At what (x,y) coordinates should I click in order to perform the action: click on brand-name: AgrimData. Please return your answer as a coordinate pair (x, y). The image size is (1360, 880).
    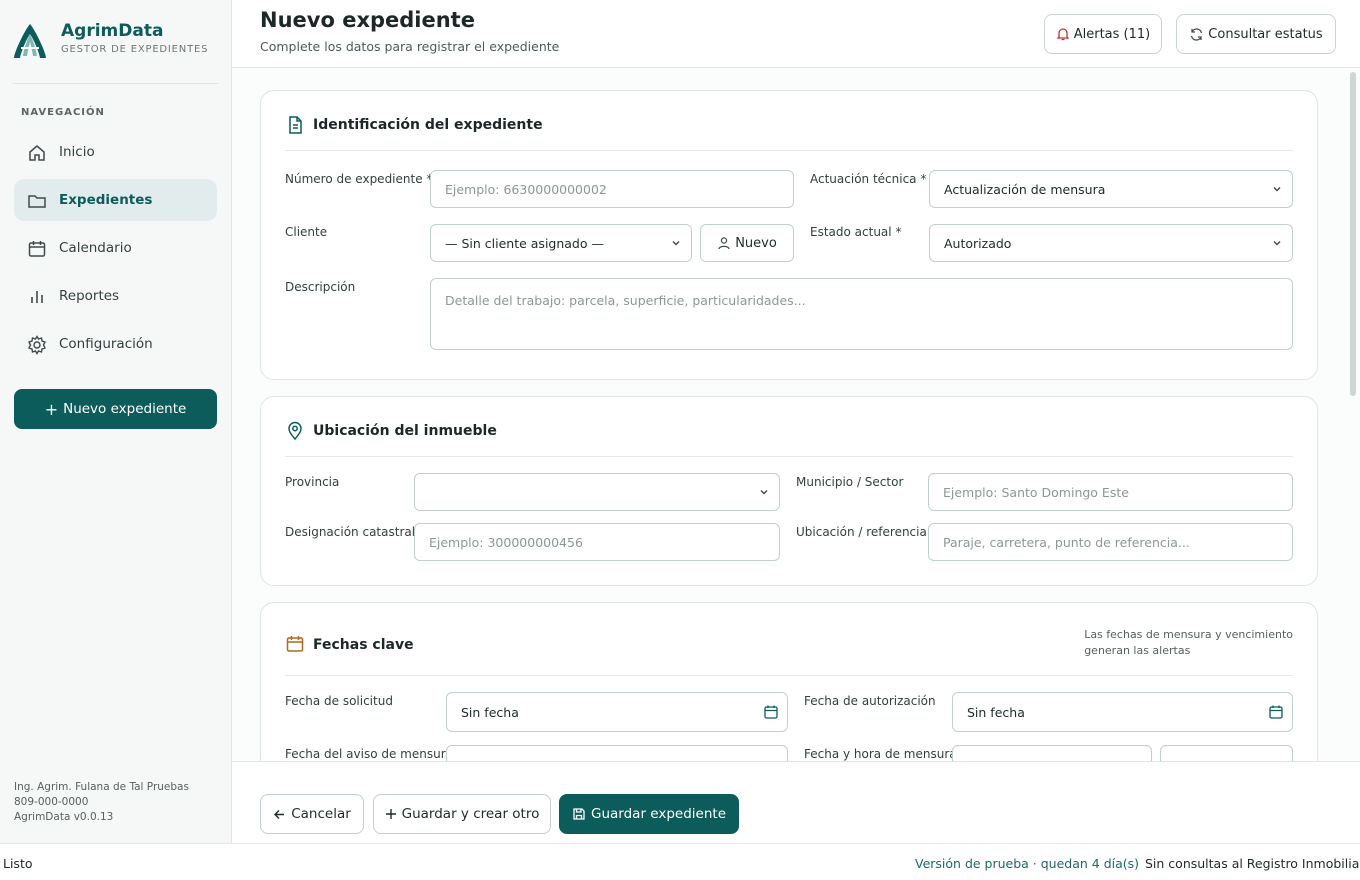
    Looking at the image, I should click on (112, 31).